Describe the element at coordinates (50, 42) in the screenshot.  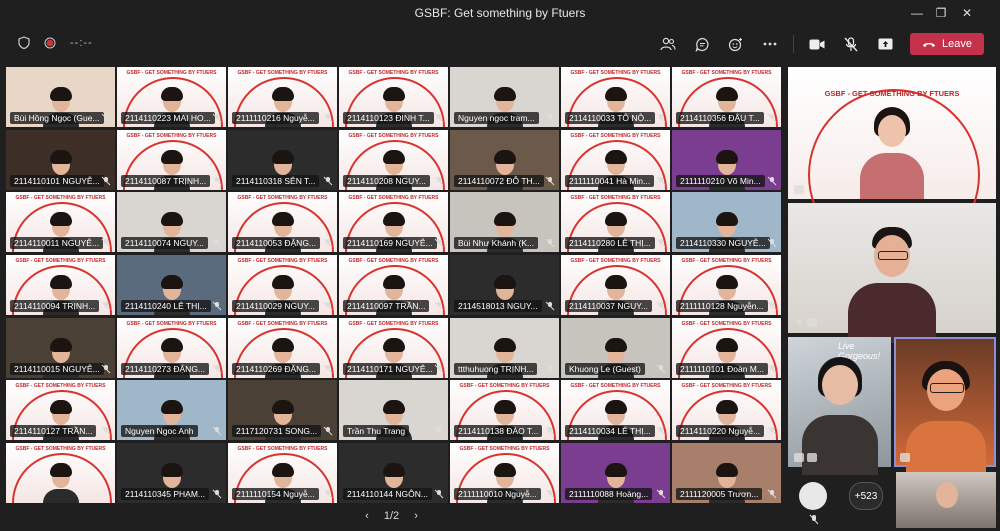
I see `recording-icon` at that location.